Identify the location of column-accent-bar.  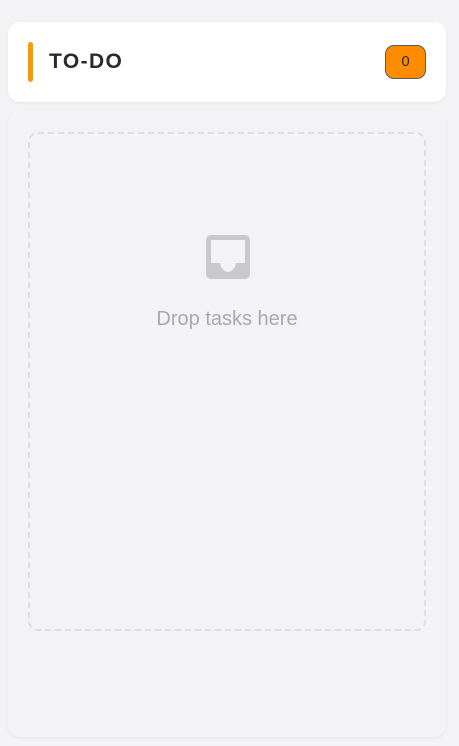
(30, 62).